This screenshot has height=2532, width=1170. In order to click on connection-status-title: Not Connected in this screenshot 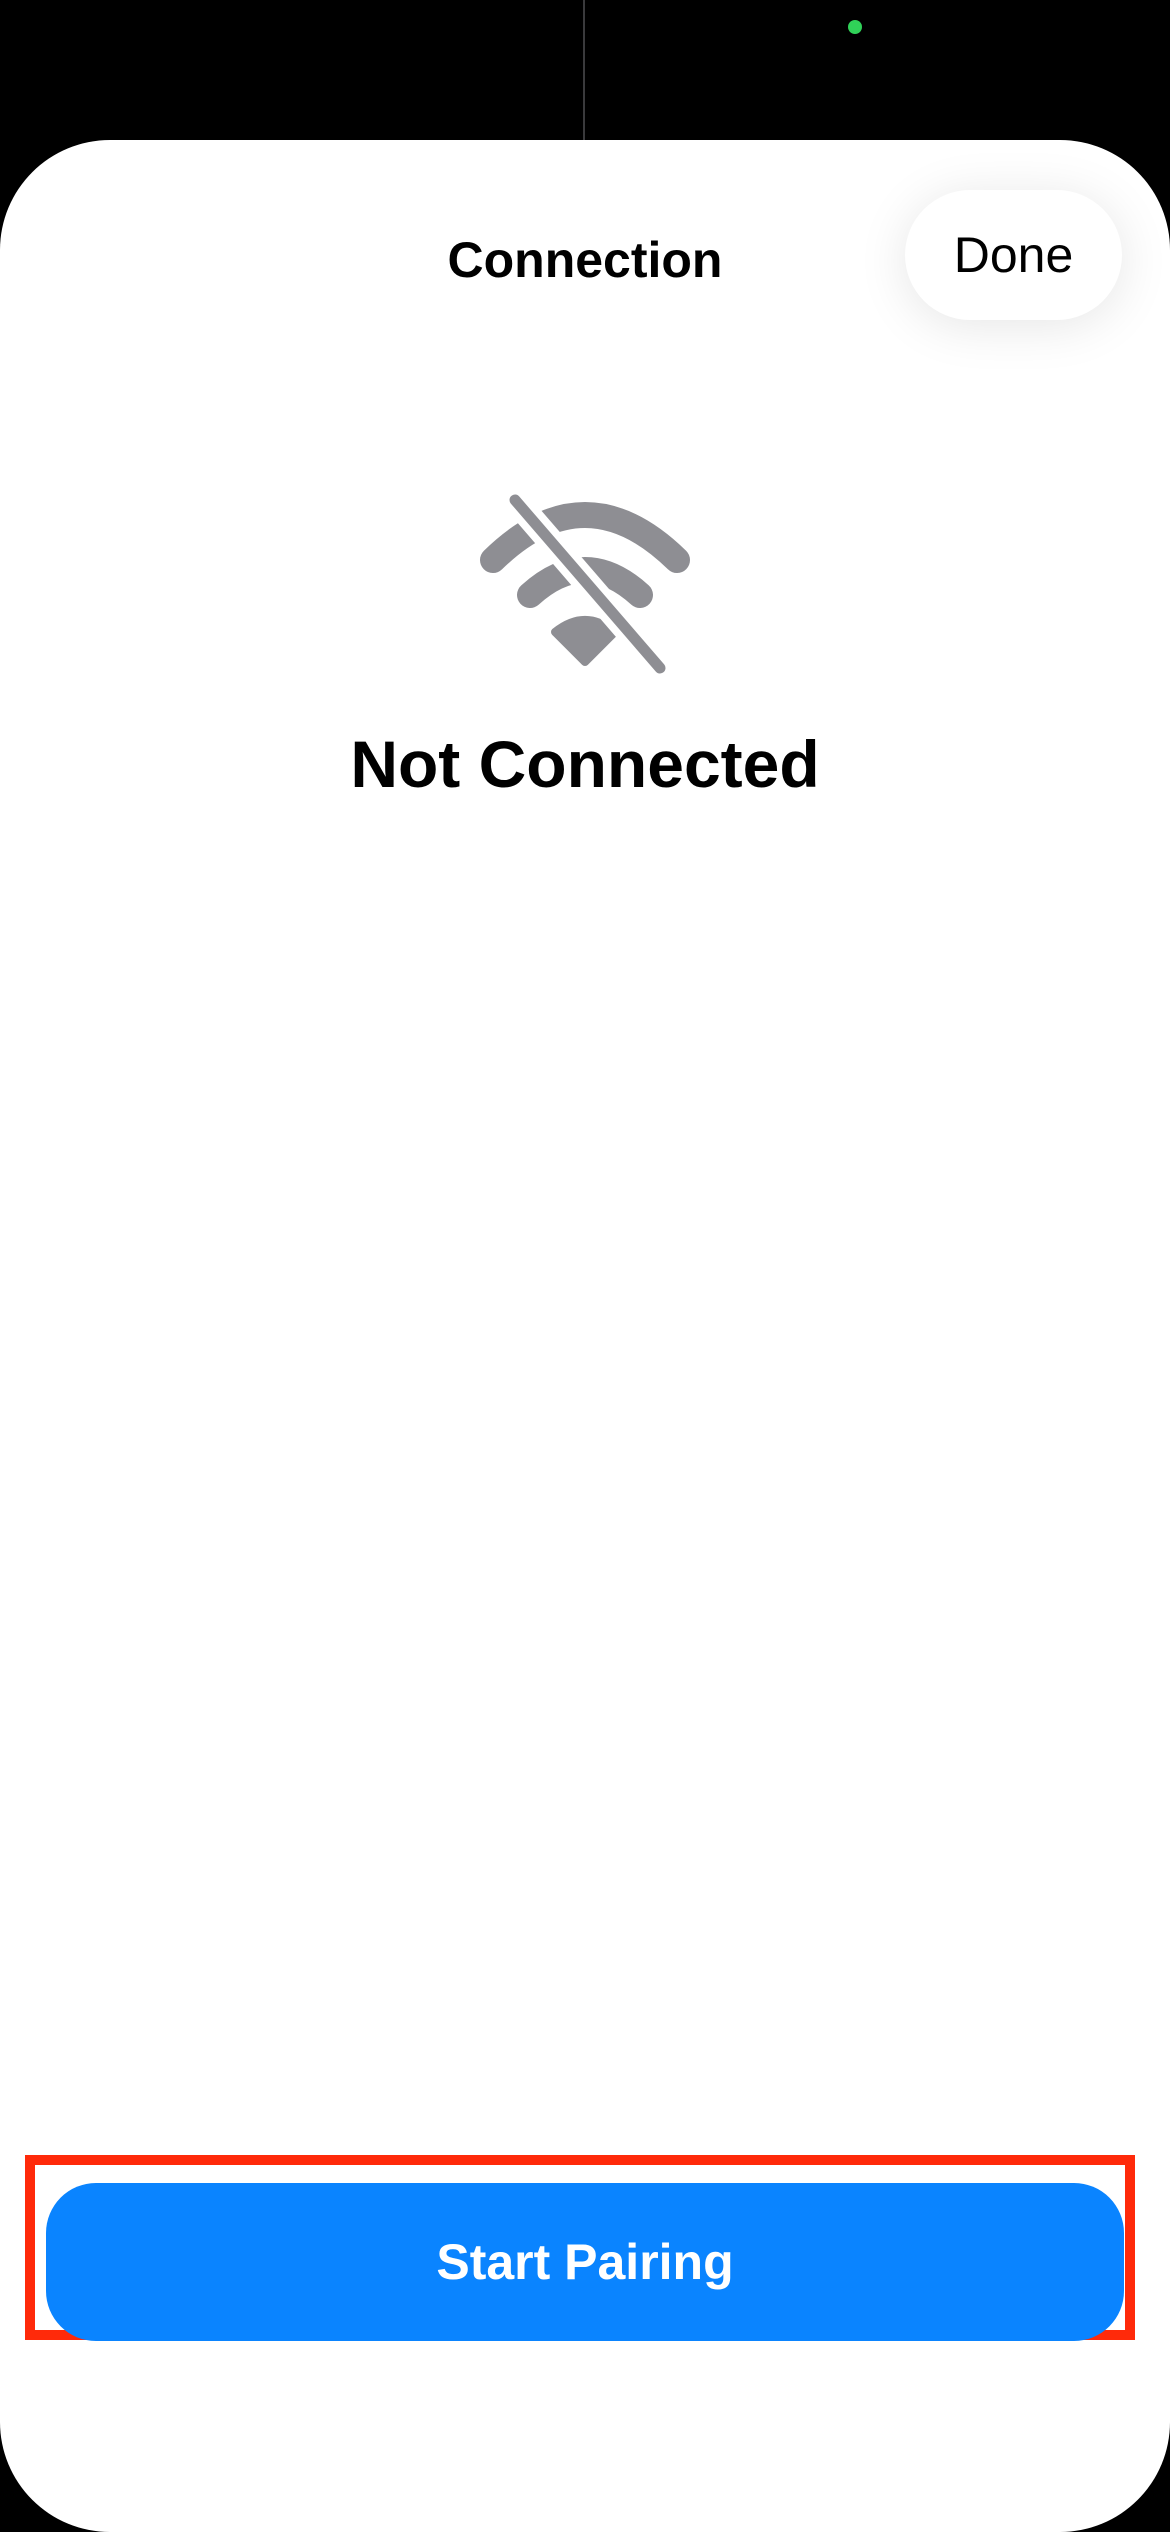, I will do `click(585, 764)`.